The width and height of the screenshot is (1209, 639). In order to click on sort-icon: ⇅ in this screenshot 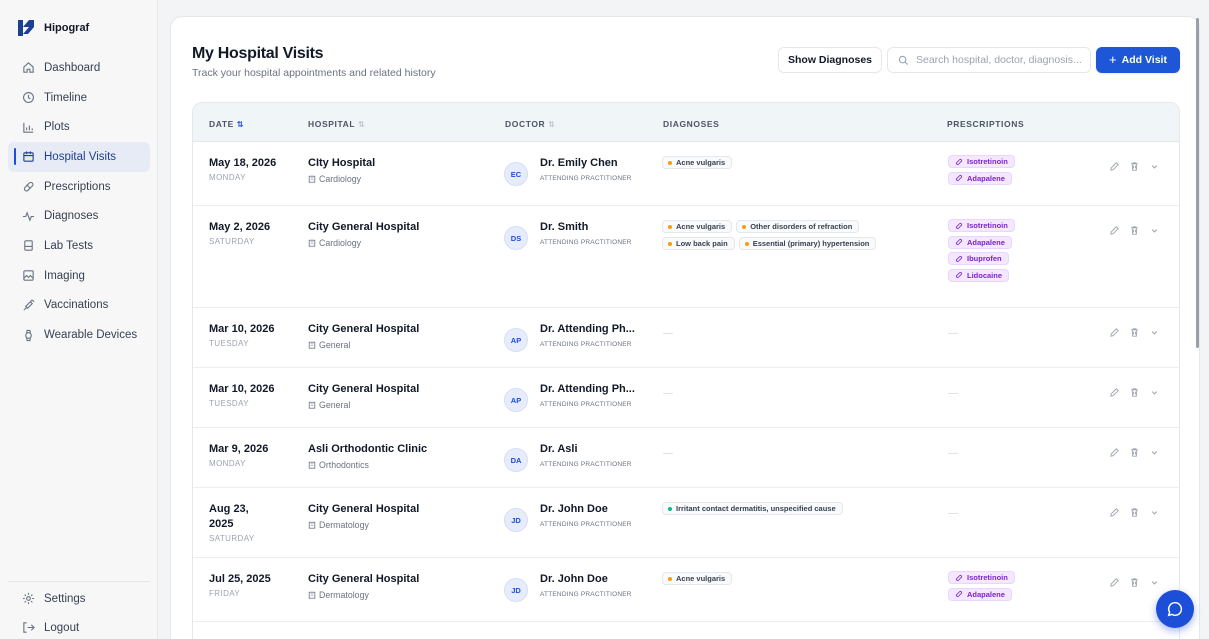, I will do `click(240, 124)`.